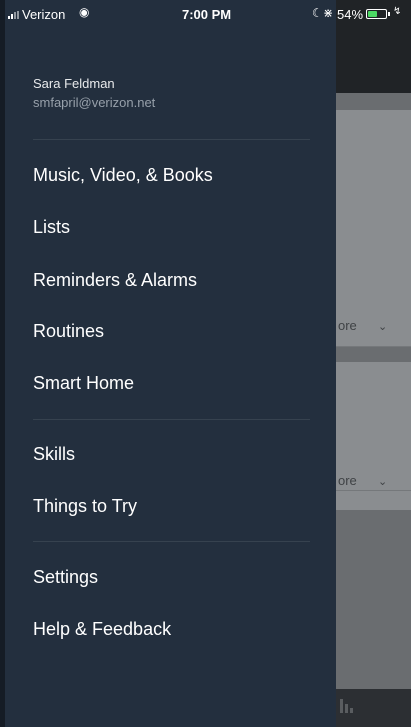 The width and height of the screenshot is (411, 727). I want to click on bluetooth-icon: ⋇, so click(328, 13).